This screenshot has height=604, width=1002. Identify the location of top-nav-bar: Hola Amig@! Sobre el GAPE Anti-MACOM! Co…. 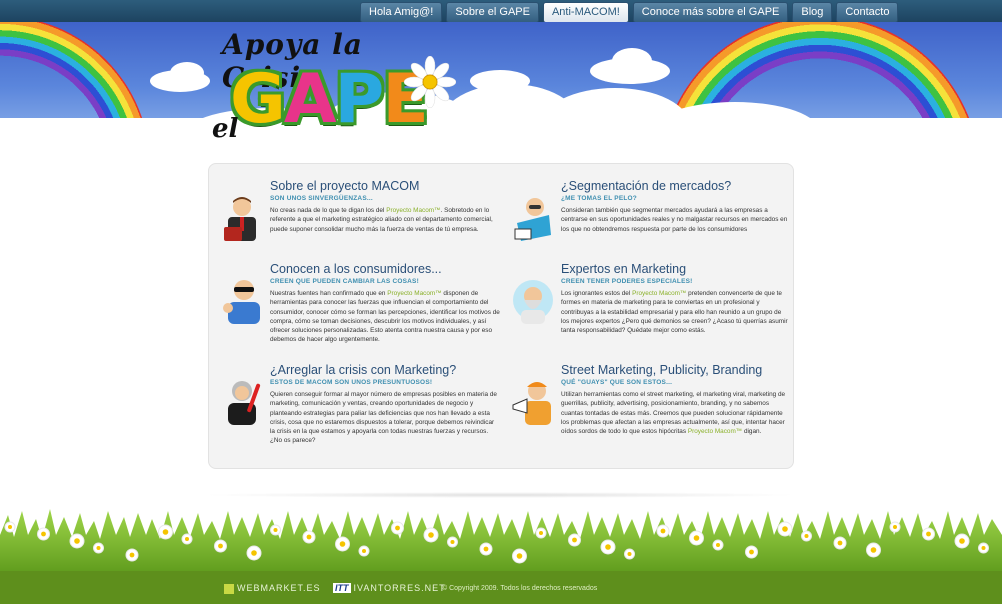
(501, 11).